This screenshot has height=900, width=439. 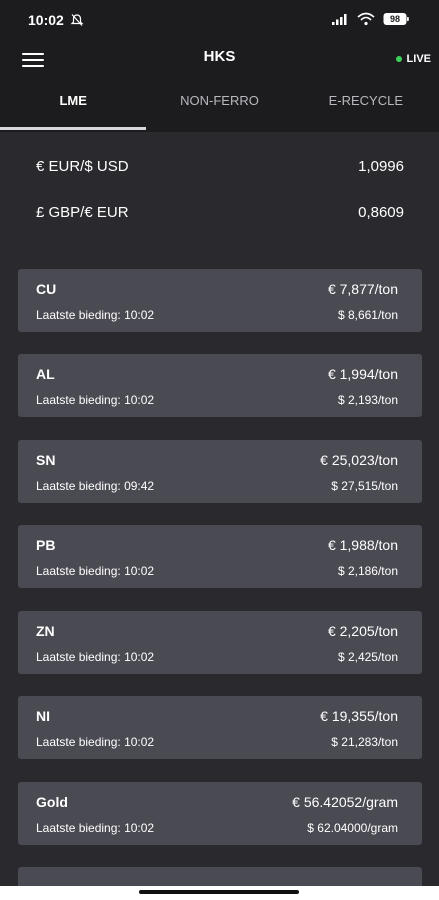 I want to click on tab-bar: LME NON-FERRO E-RECYCLE, so click(x=219, y=108).